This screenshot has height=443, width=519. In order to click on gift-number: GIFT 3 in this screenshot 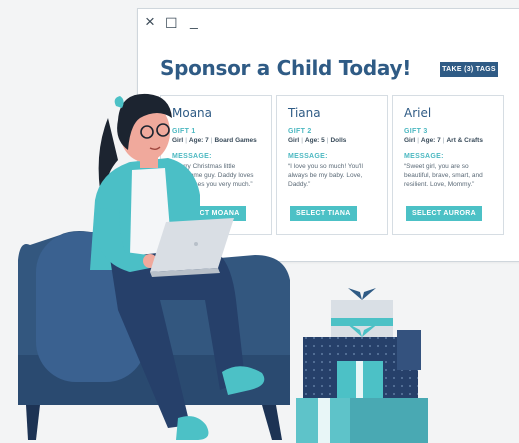, I will do `click(416, 131)`.